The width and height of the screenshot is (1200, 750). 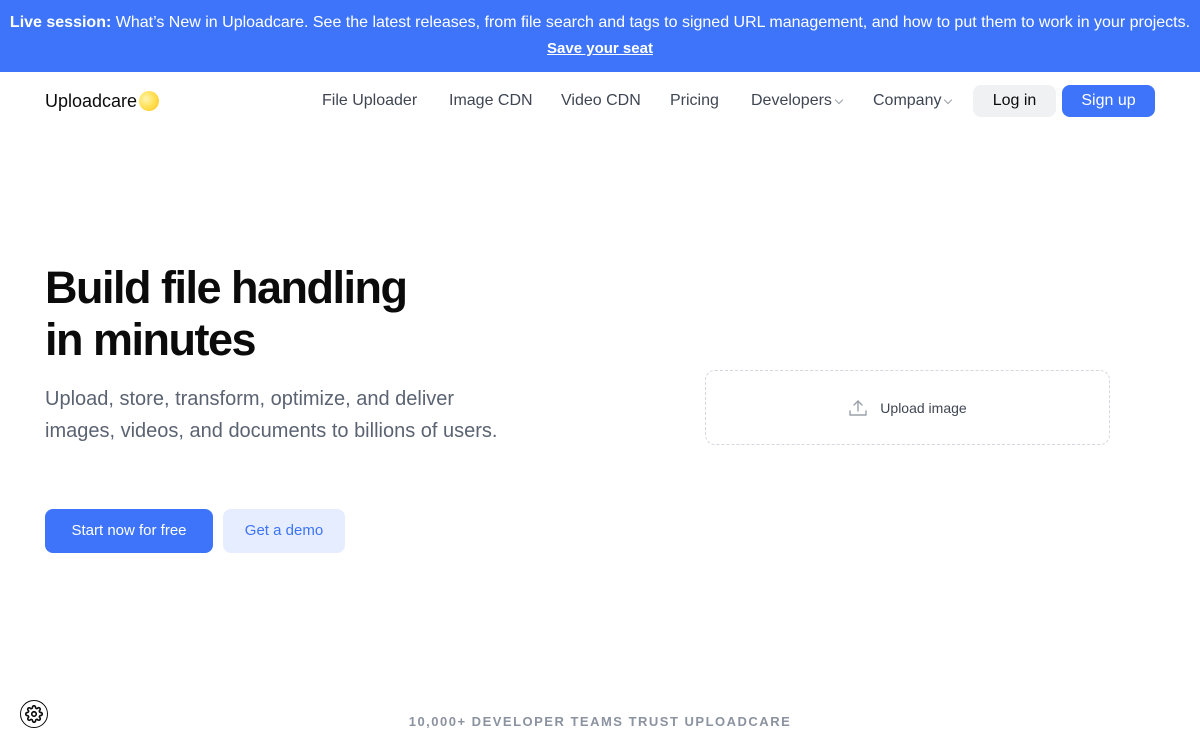 What do you see at coordinates (226, 287) in the screenshot?
I see `hero-title-line1: Build file handling` at bounding box center [226, 287].